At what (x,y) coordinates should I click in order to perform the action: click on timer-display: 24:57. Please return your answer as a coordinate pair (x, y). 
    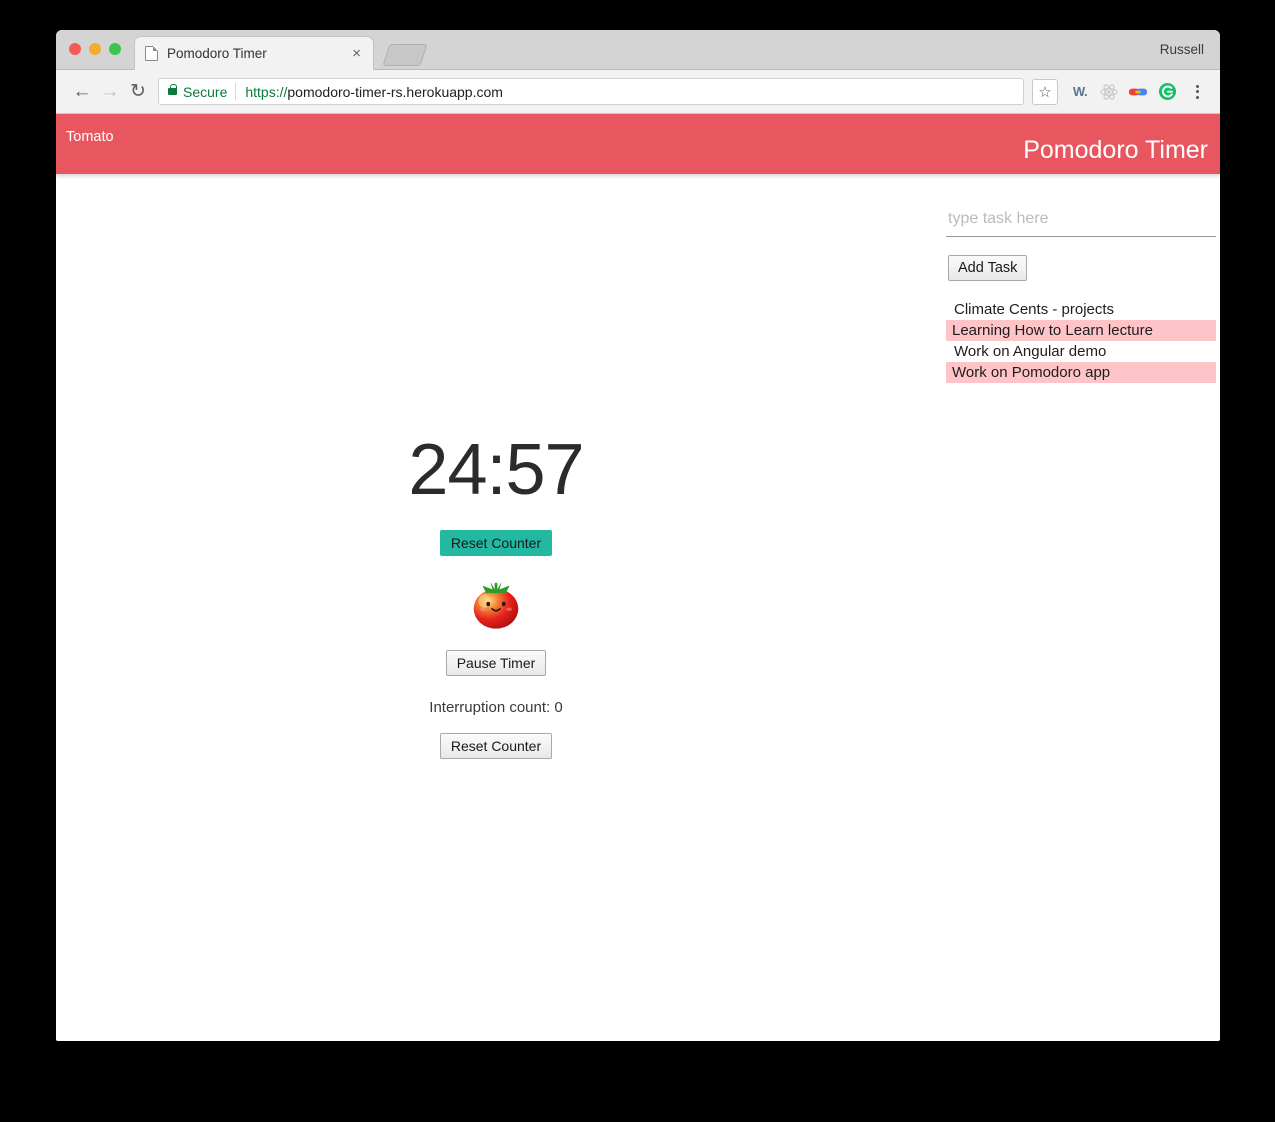
    Looking at the image, I should click on (496, 470).